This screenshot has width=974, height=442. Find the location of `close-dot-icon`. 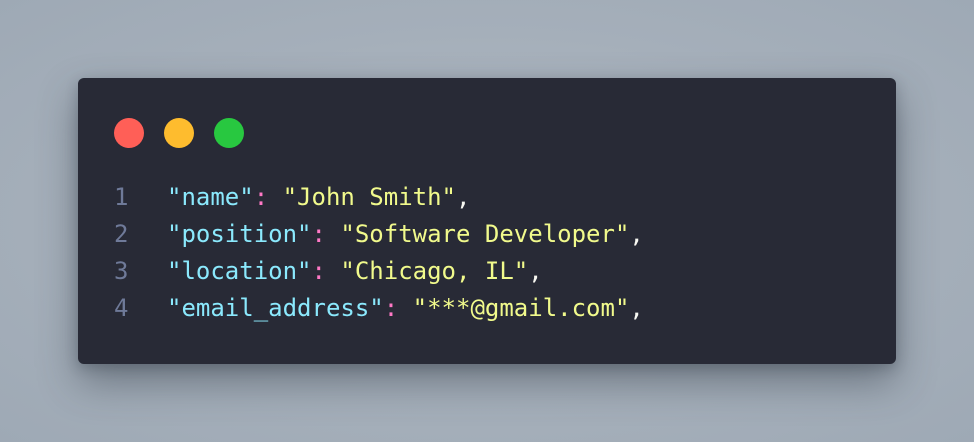

close-dot-icon is located at coordinates (129, 133).